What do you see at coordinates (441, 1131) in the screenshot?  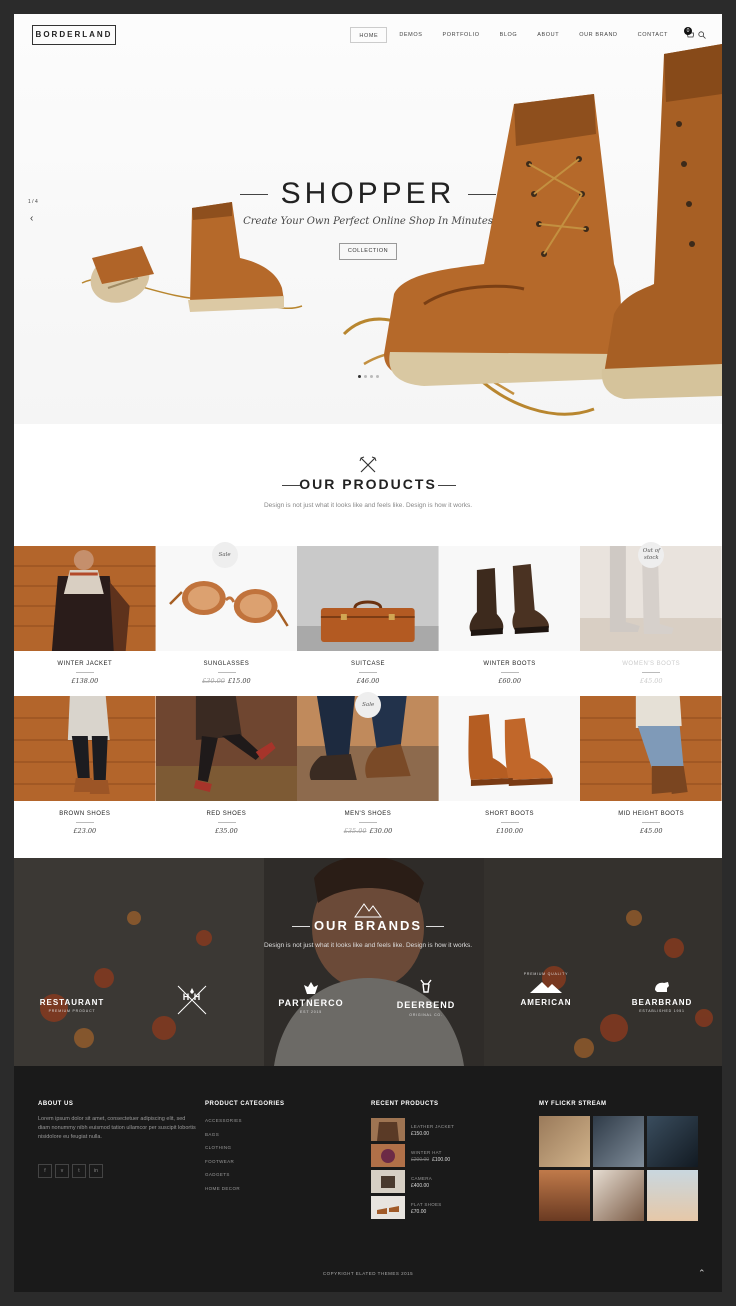 I see `recent-product-item: LEATHER JACKET £150.00` at bounding box center [441, 1131].